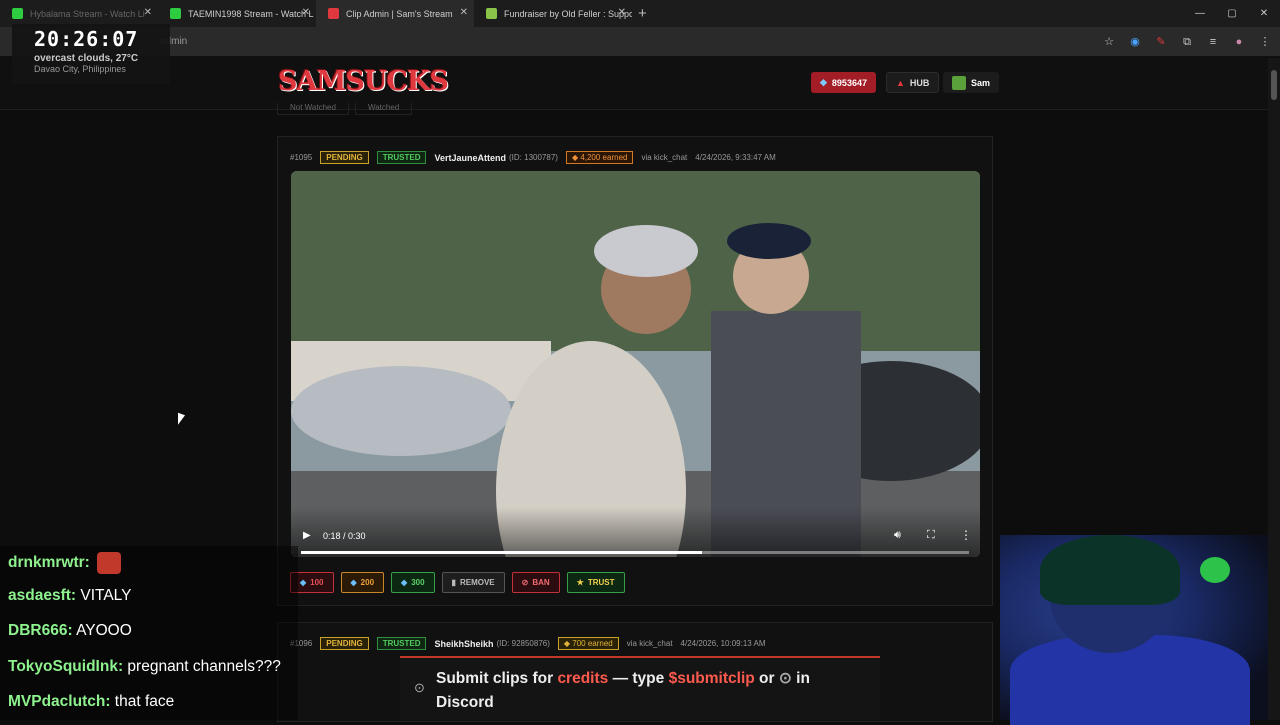 The image size is (1280, 725). Describe the element at coordinates (80, 69) in the screenshot. I see `weather-location: Davao City, Philippines` at that location.